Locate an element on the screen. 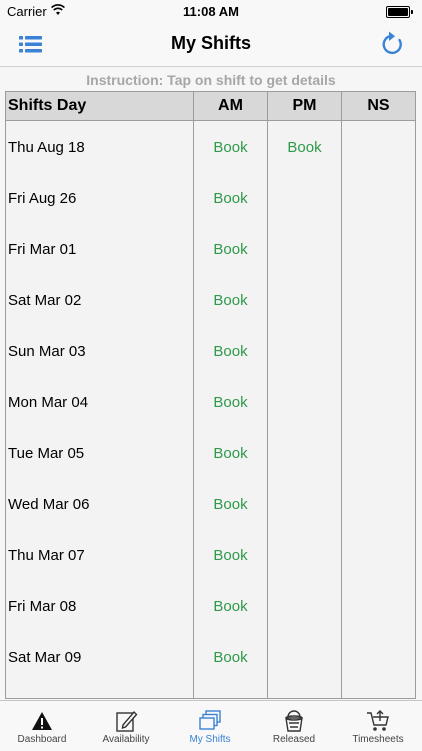 The width and height of the screenshot is (422, 751). table-row: Fri Mar 01 Book is located at coordinates (210, 248).